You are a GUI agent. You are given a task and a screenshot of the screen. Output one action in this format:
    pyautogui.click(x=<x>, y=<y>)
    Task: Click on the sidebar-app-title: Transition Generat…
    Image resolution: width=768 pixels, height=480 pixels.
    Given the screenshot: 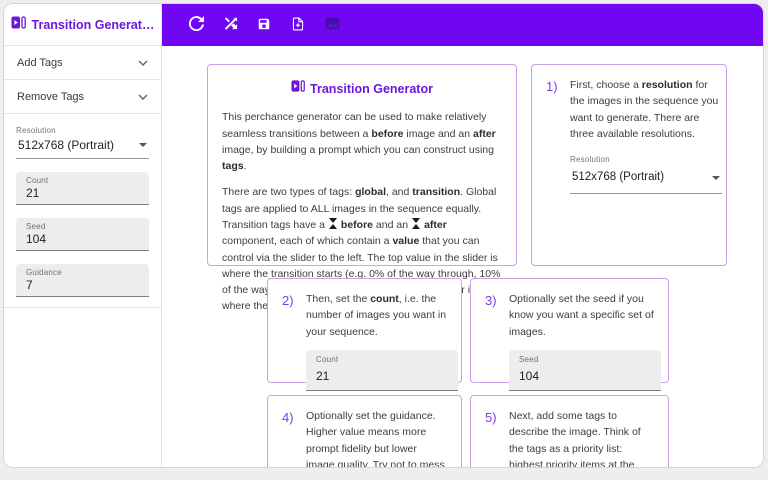 What is the action you would take?
    pyautogui.click(x=82, y=25)
    